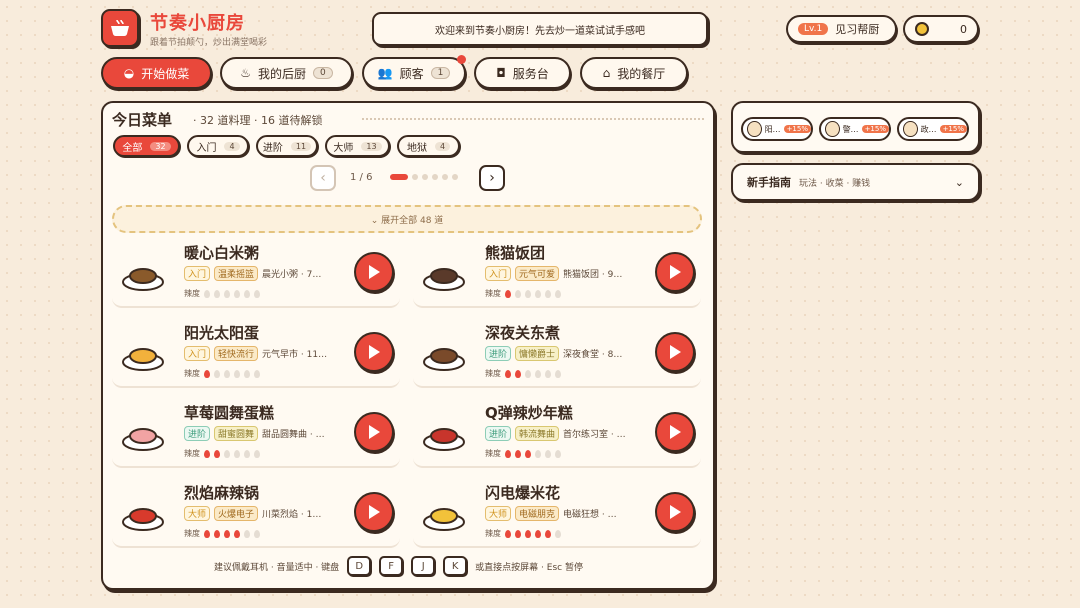  I want to click on dish-card: 烈焰麻辣锅 大师 火爆电子 川菜烈焰 · 1… 辣度, so click(256, 513).